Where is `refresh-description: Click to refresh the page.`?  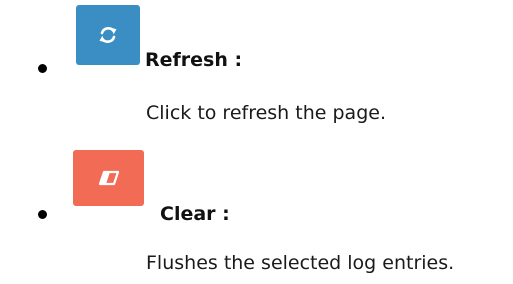 refresh-description: Click to refresh the page. is located at coordinates (266, 113).